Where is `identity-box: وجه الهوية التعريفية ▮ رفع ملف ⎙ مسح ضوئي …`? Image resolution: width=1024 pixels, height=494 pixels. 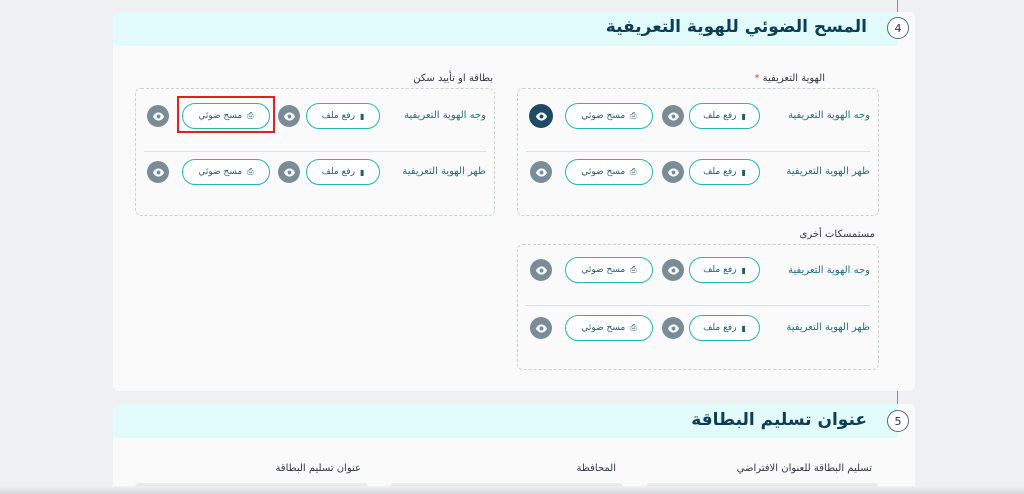 identity-box: وجه الهوية التعريفية ▮ رفع ملف ⎙ مسح ضوئي … is located at coordinates (698, 152).